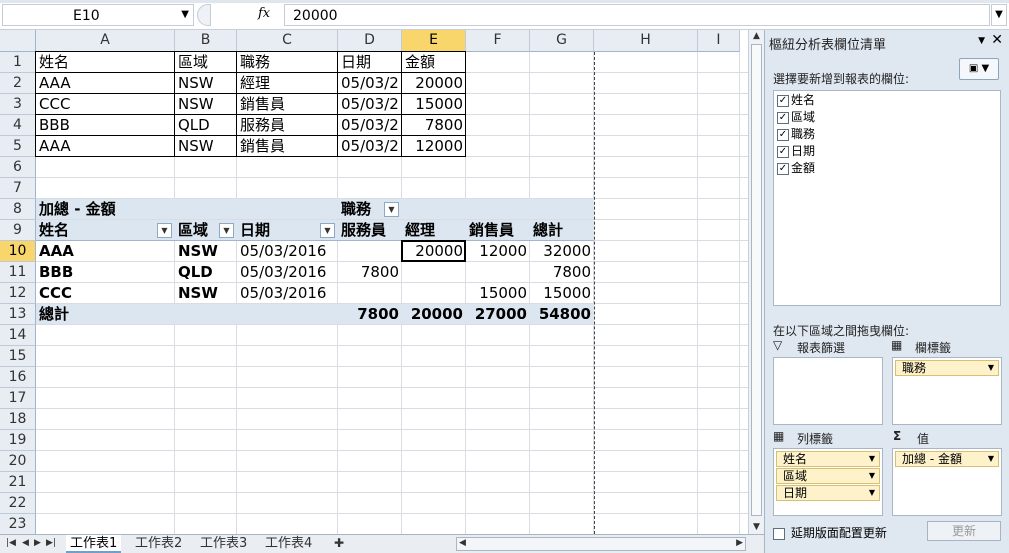 This screenshot has width=1009, height=553. I want to click on column-header-f: F, so click(498, 41).